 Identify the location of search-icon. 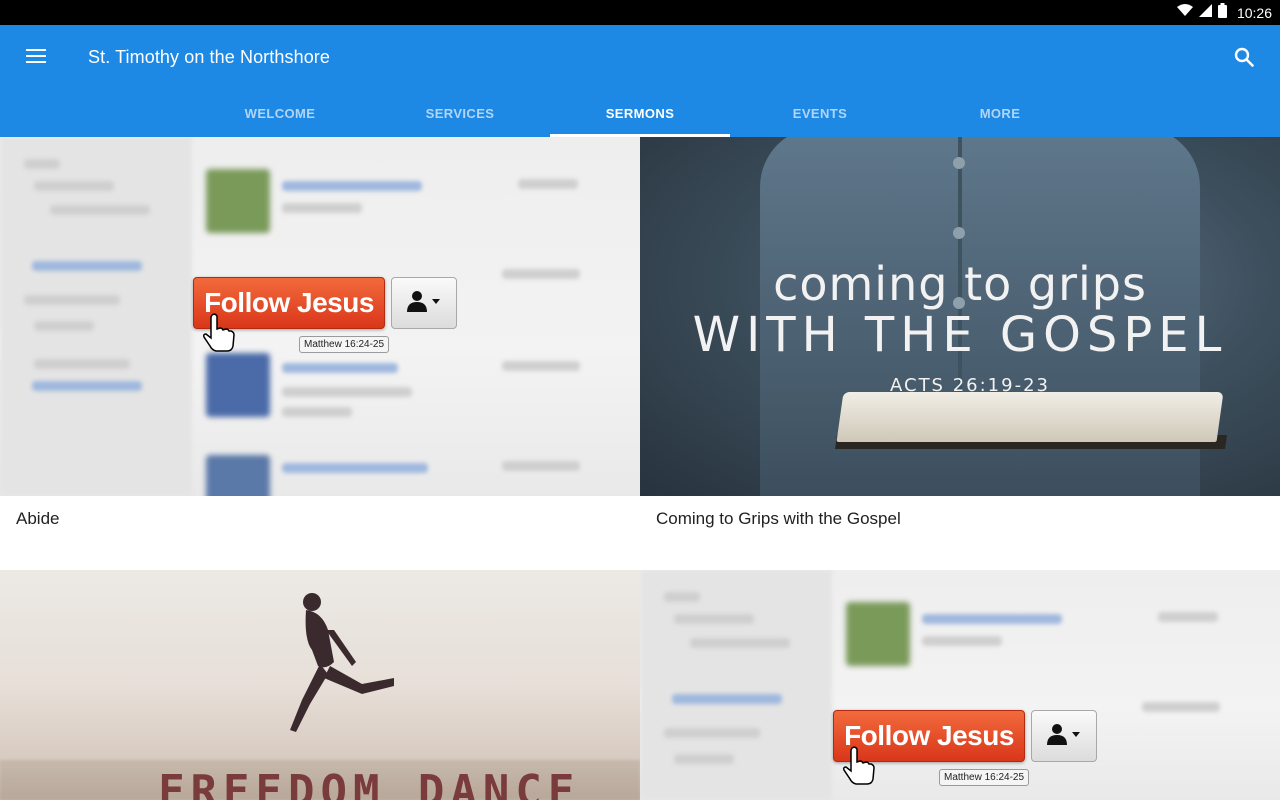
(1244, 59).